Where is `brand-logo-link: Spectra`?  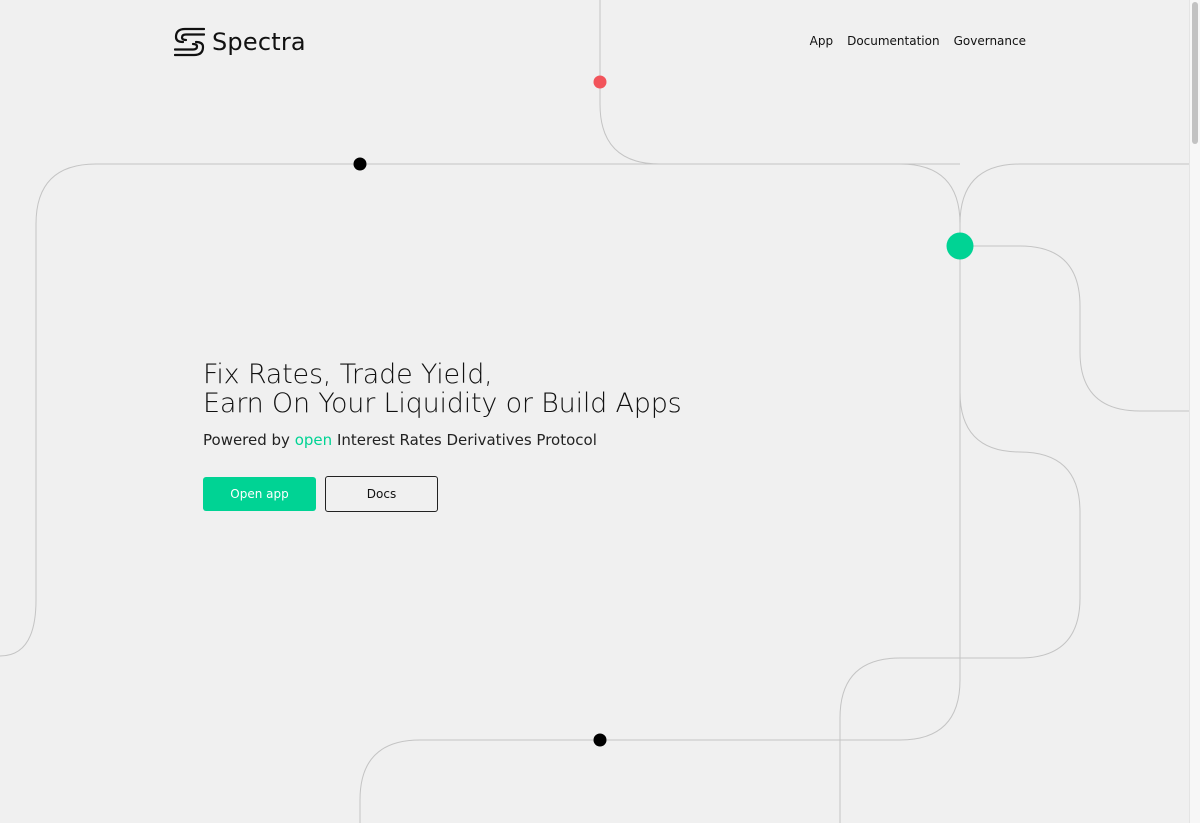 brand-logo-link: Spectra is located at coordinates (240, 42).